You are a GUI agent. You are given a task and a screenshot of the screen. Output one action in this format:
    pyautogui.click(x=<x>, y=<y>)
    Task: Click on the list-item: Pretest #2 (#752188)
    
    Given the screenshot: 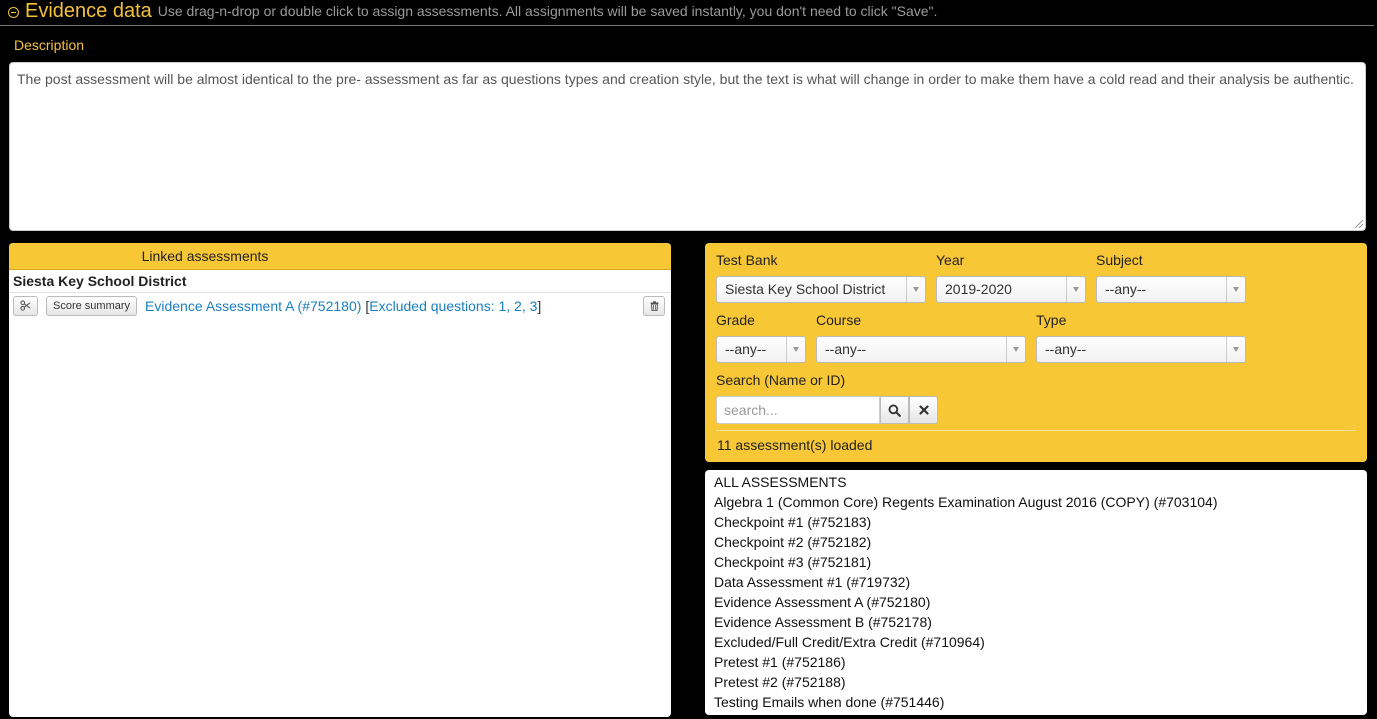 What is the action you would take?
    pyautogui.click(x=1036, y=682)
    